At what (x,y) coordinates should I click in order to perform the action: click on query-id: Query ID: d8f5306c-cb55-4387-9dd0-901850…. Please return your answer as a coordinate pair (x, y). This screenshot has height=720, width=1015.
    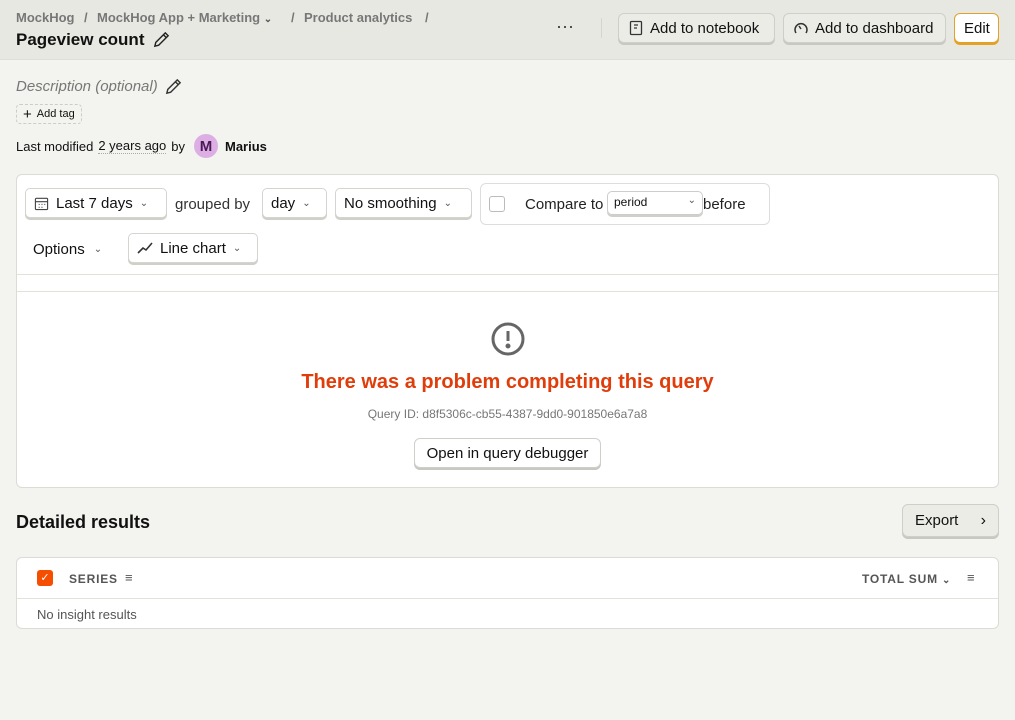
    Looking at the image, I should click on (507, 414).